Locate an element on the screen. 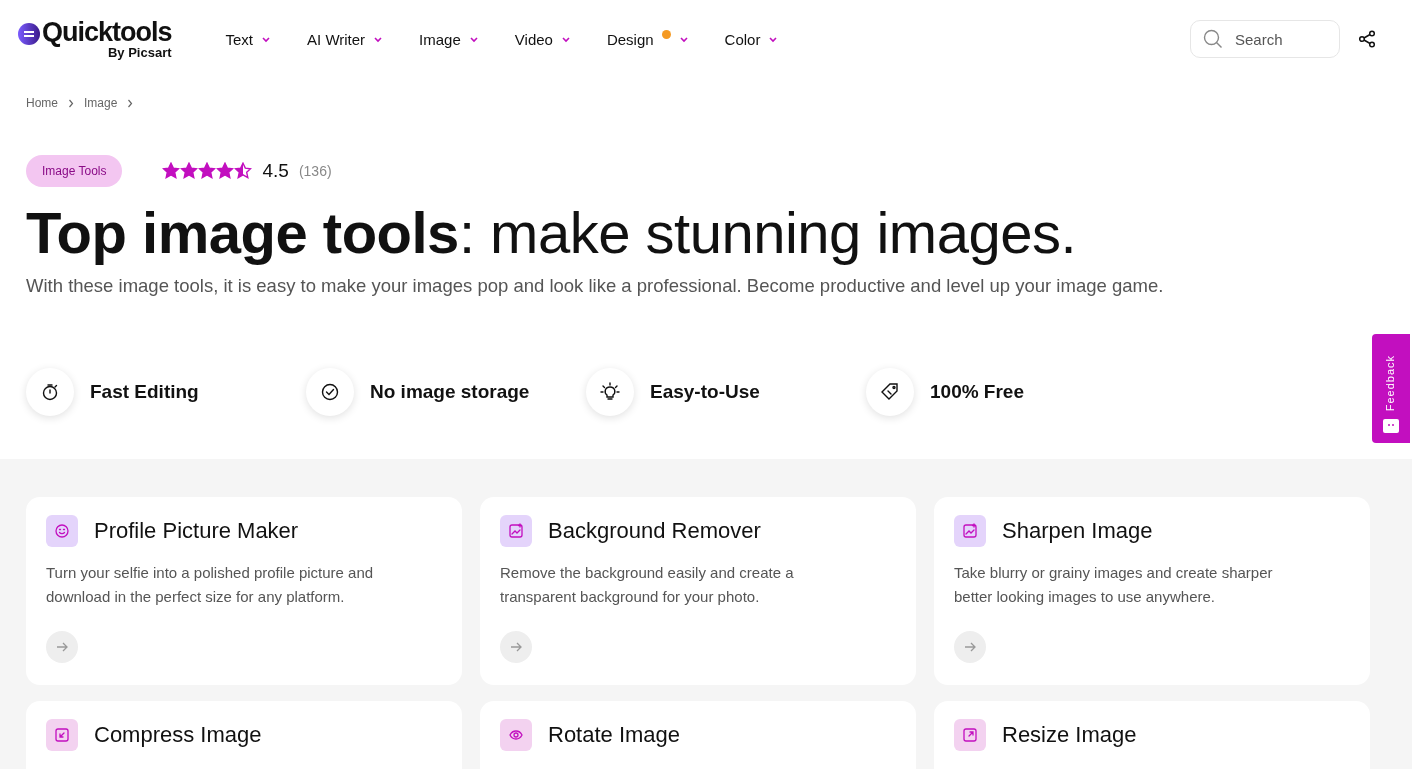 Image resolution: width=1412 pixels, height=769 pixels. page-subtitle: With these image tools, it is easy to make your images pop and look like a professional. Become productive and level up your image game. is located at coordinates (595, 285).